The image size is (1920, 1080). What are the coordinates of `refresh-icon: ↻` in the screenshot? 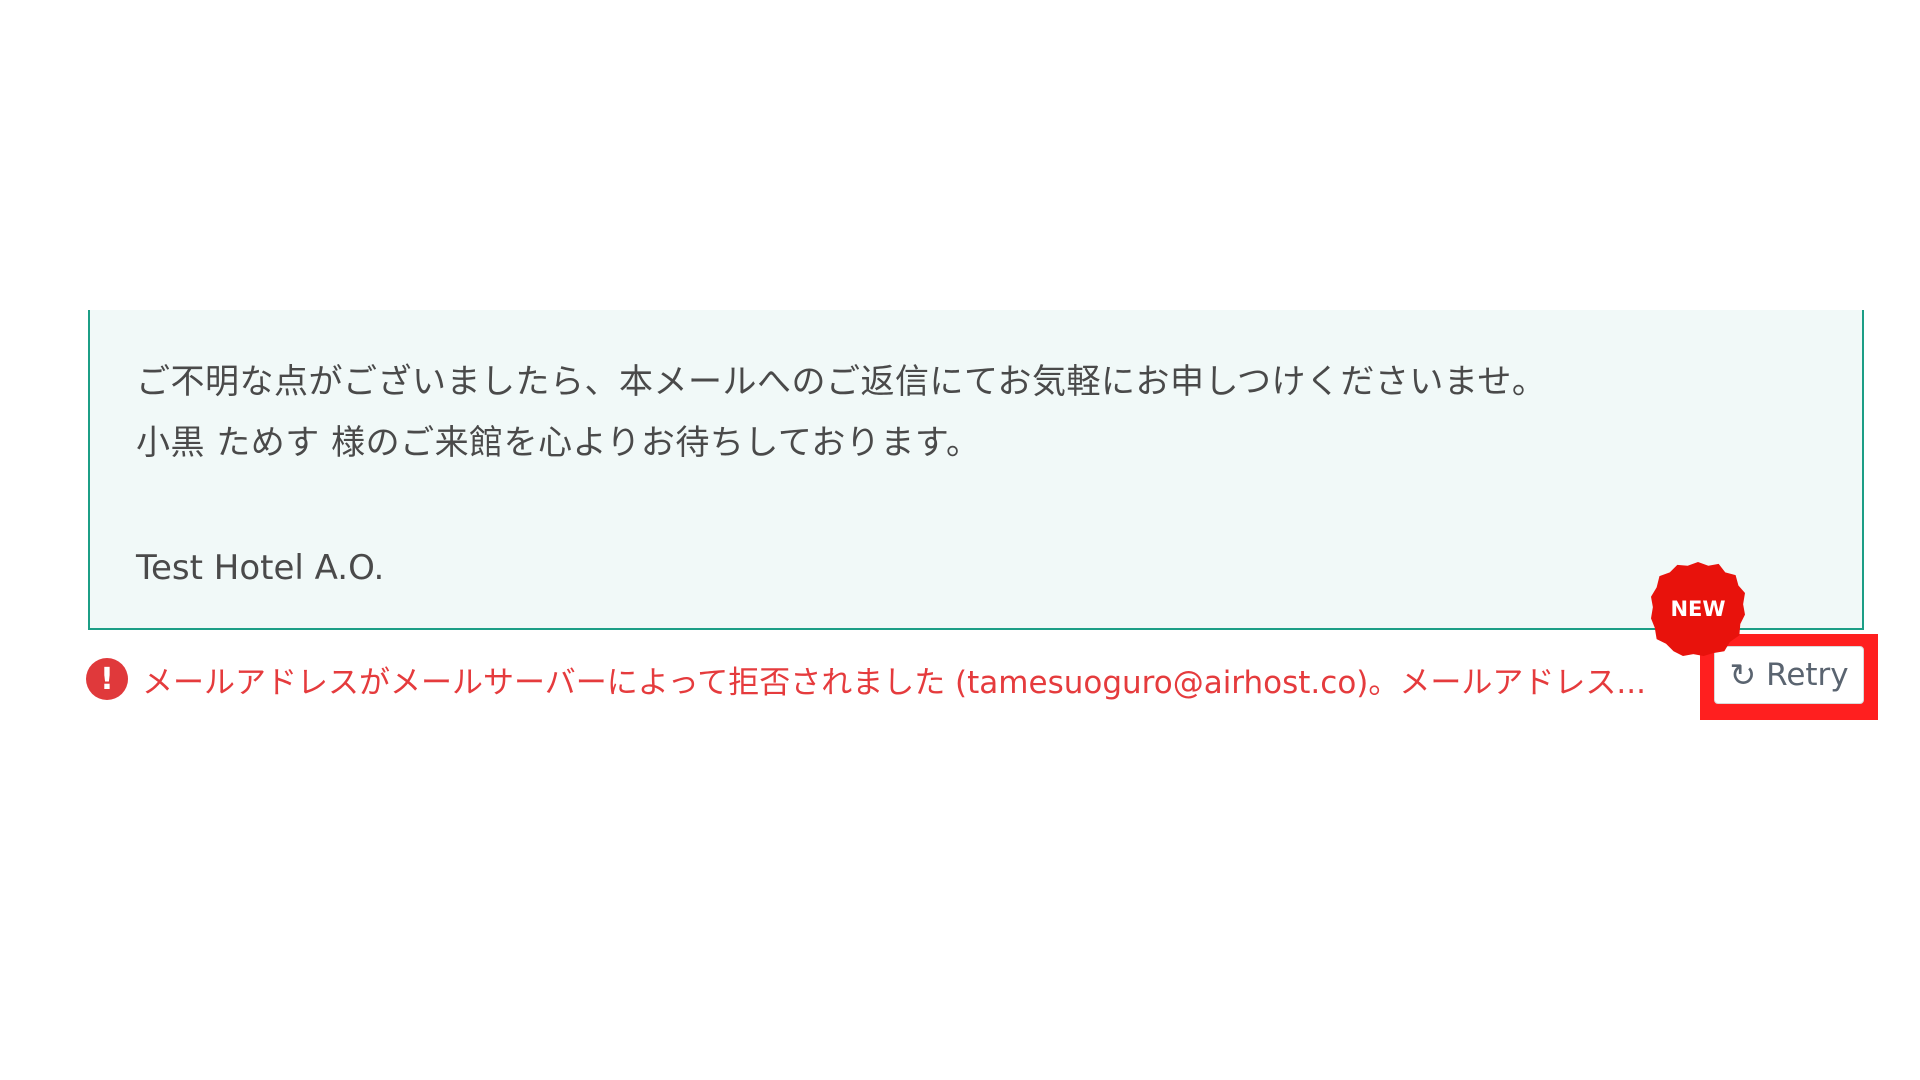 It's located at (1743, 675).